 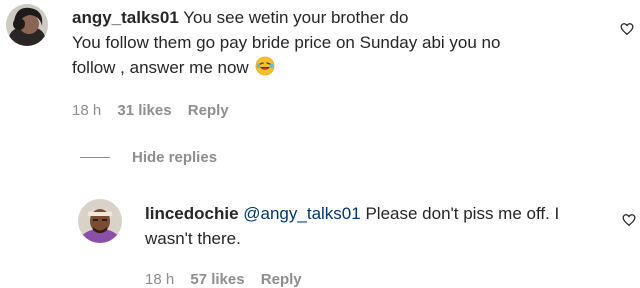 I want to click on comment-meta: 18 h 31 likes Reply, so click(x=156, y=110).